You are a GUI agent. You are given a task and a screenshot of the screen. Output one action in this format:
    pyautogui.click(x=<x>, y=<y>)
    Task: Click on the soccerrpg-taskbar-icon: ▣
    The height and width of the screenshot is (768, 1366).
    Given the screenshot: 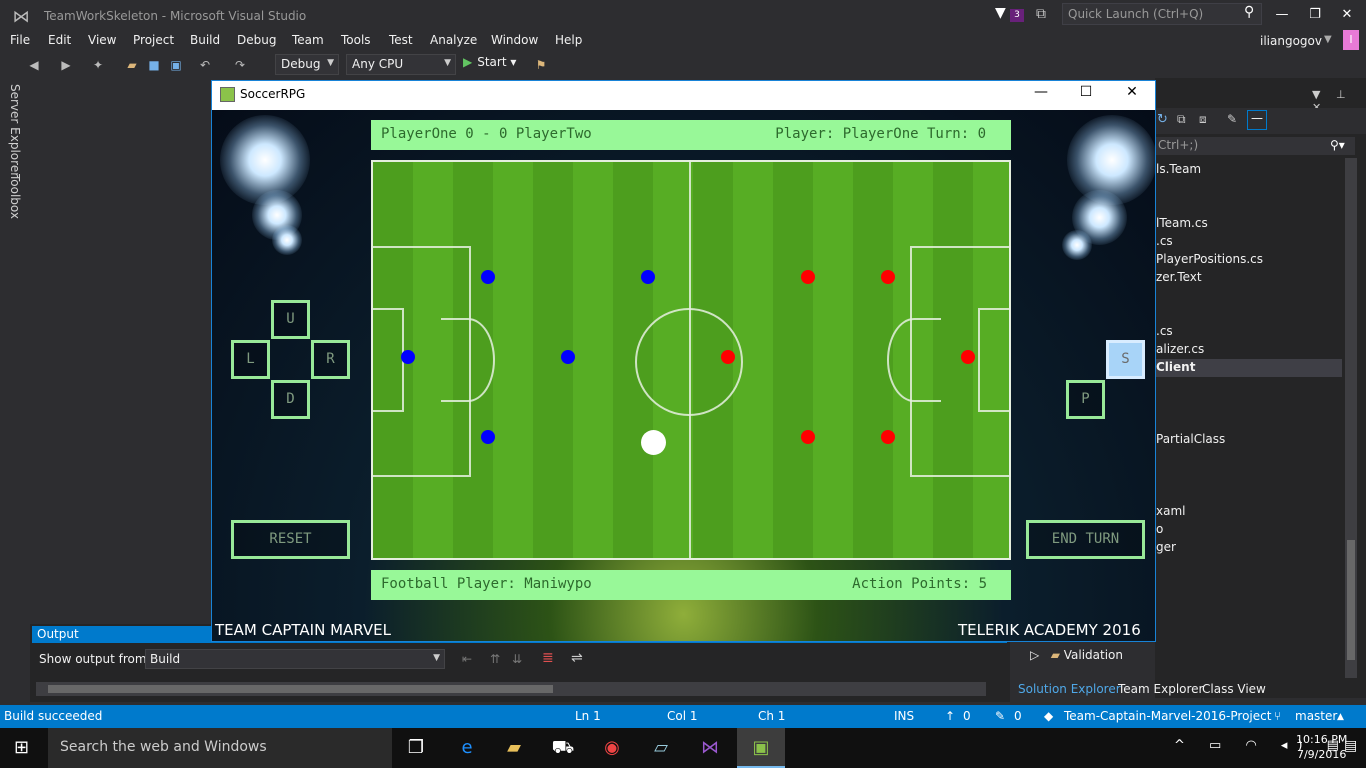 What is the action you would take?
    pyautogui.click(x=761, y=748)
    